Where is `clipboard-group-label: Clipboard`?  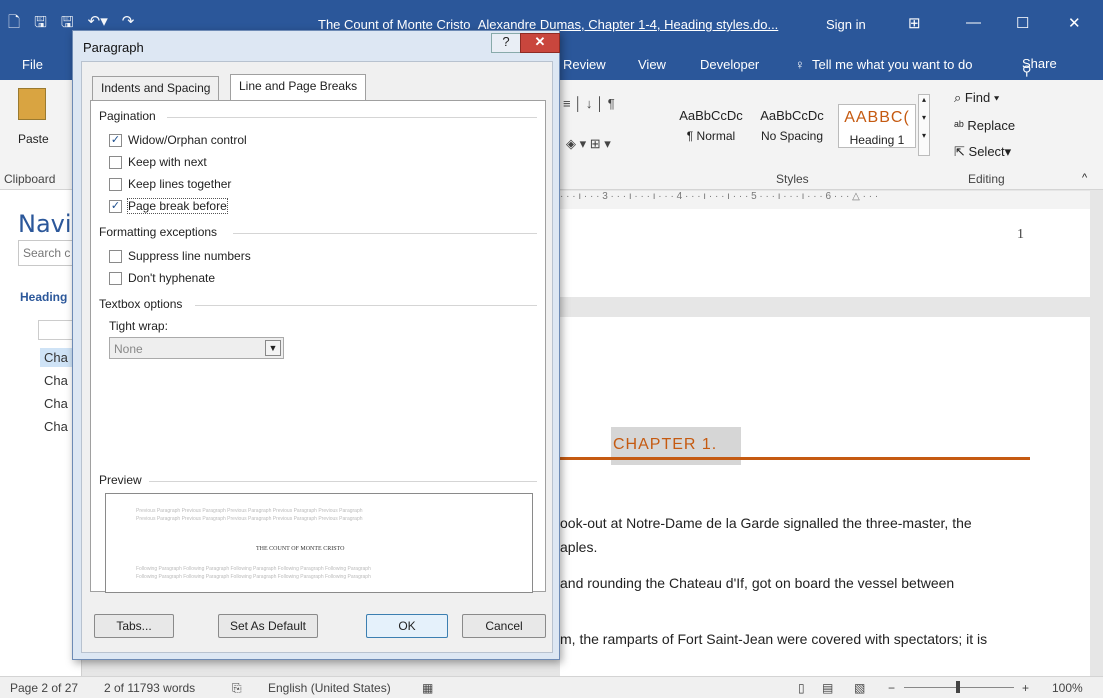 clipboard-group-label: Clipboard is located at coordinates (30, 179).